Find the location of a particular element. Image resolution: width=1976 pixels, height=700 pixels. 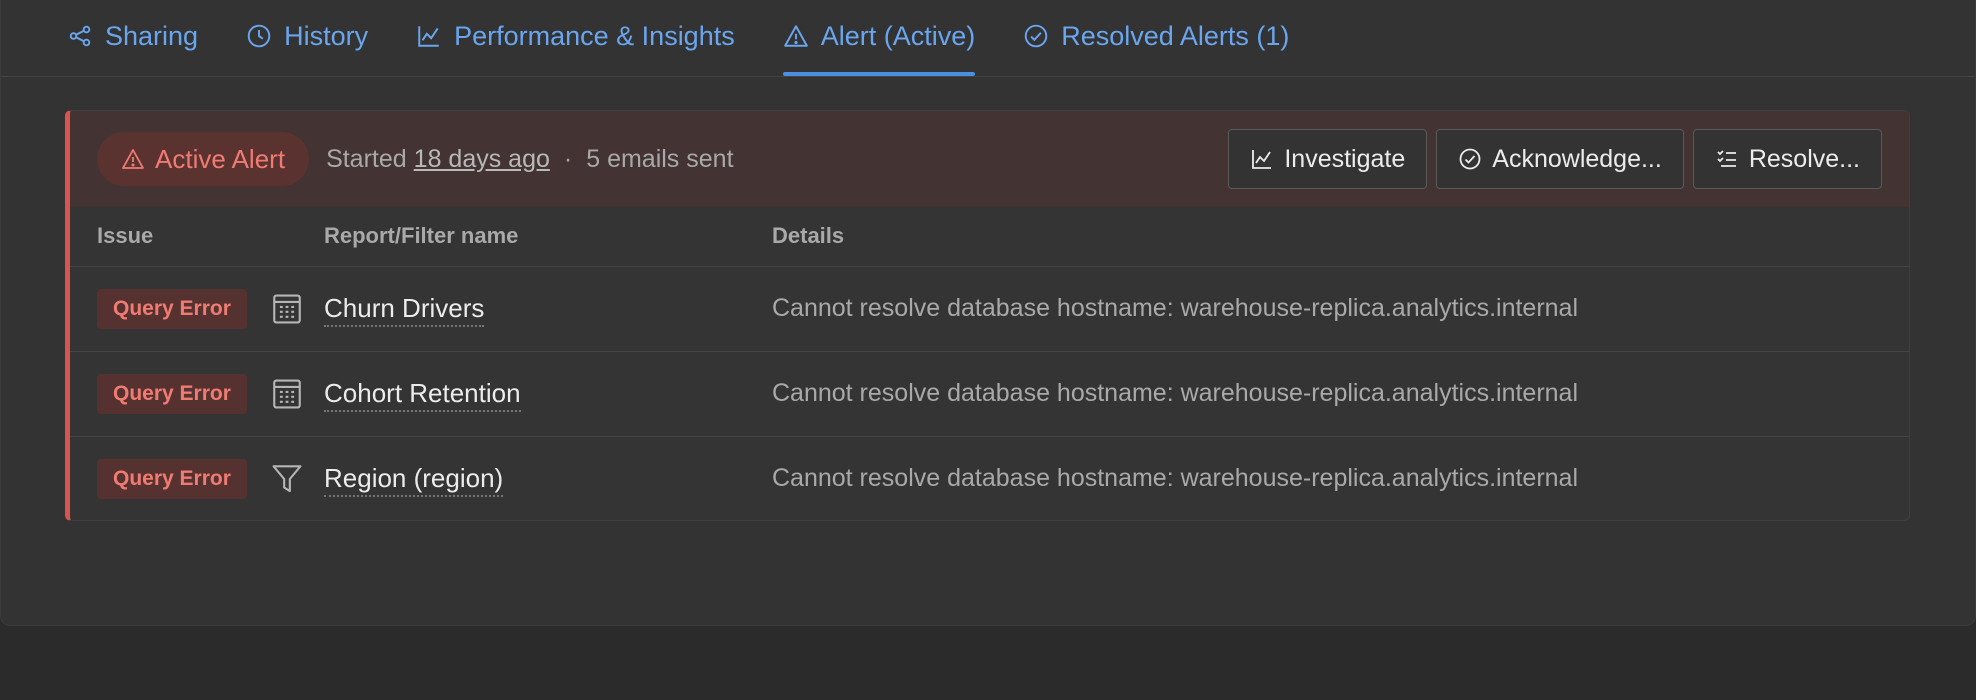

active-alert-label: Active Alert is located at coordinates (220, 158).